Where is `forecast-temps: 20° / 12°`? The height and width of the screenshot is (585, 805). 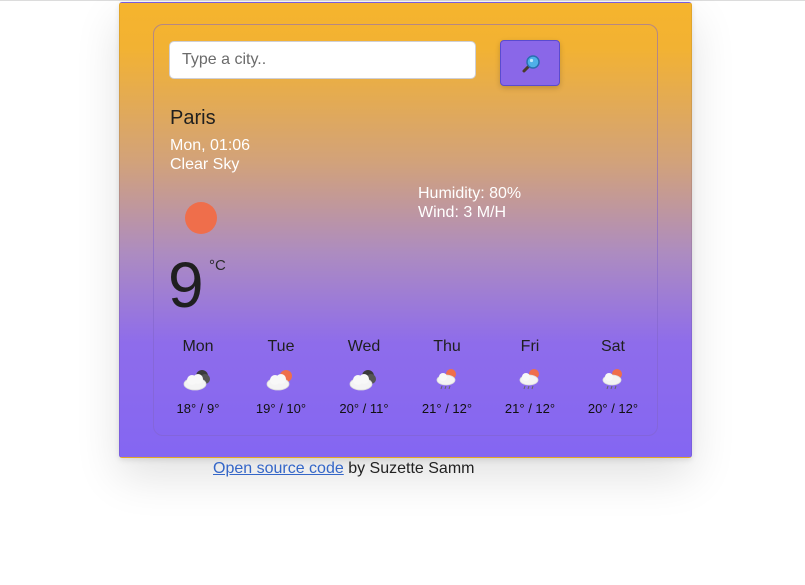
forecast-temps: 20° / 12° is located at coordinates (613, 408).